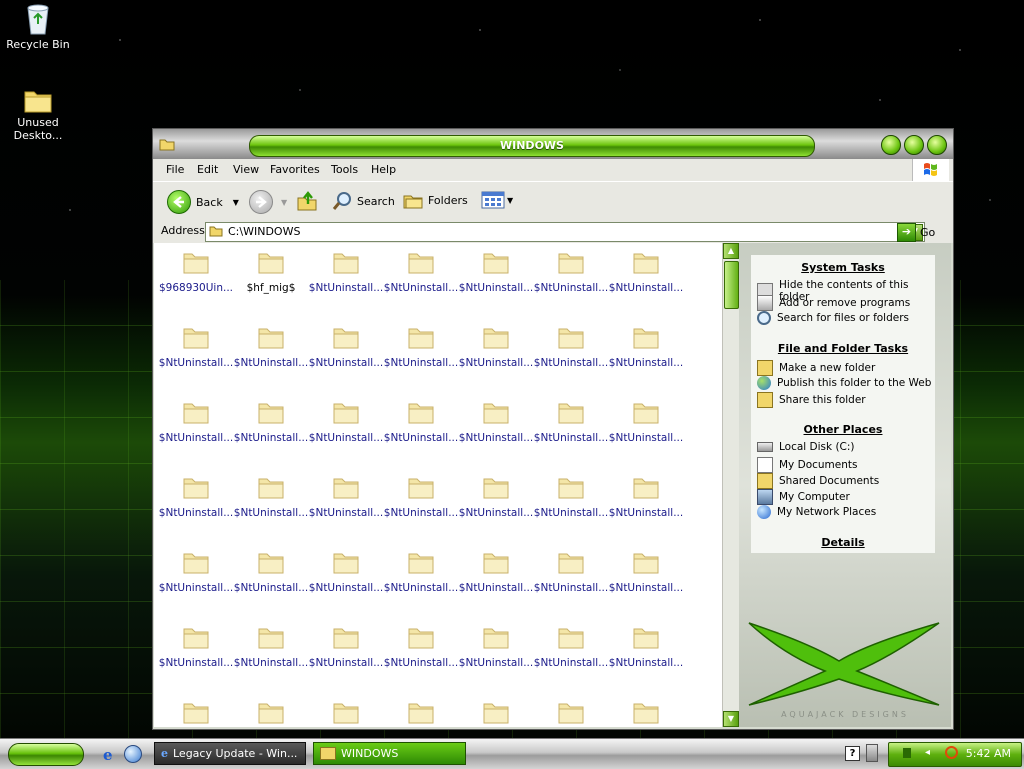 The image size is (1024, 769). Describe the element at coordinates (811, 400) in the screenshot. I see `task-share-folder: Share this folder` at that location.